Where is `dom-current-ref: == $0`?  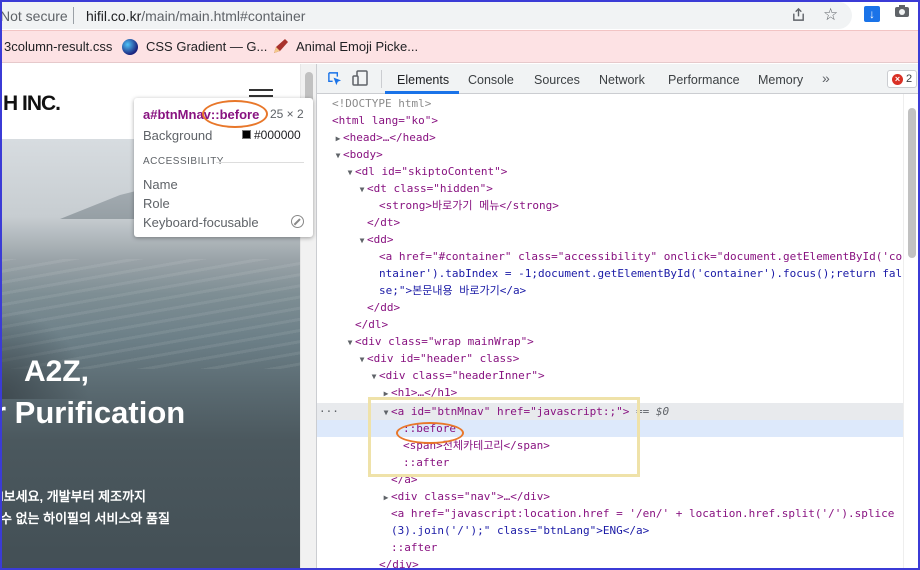
dom-current-ref: == $0 is located at coordinates (653, 411).